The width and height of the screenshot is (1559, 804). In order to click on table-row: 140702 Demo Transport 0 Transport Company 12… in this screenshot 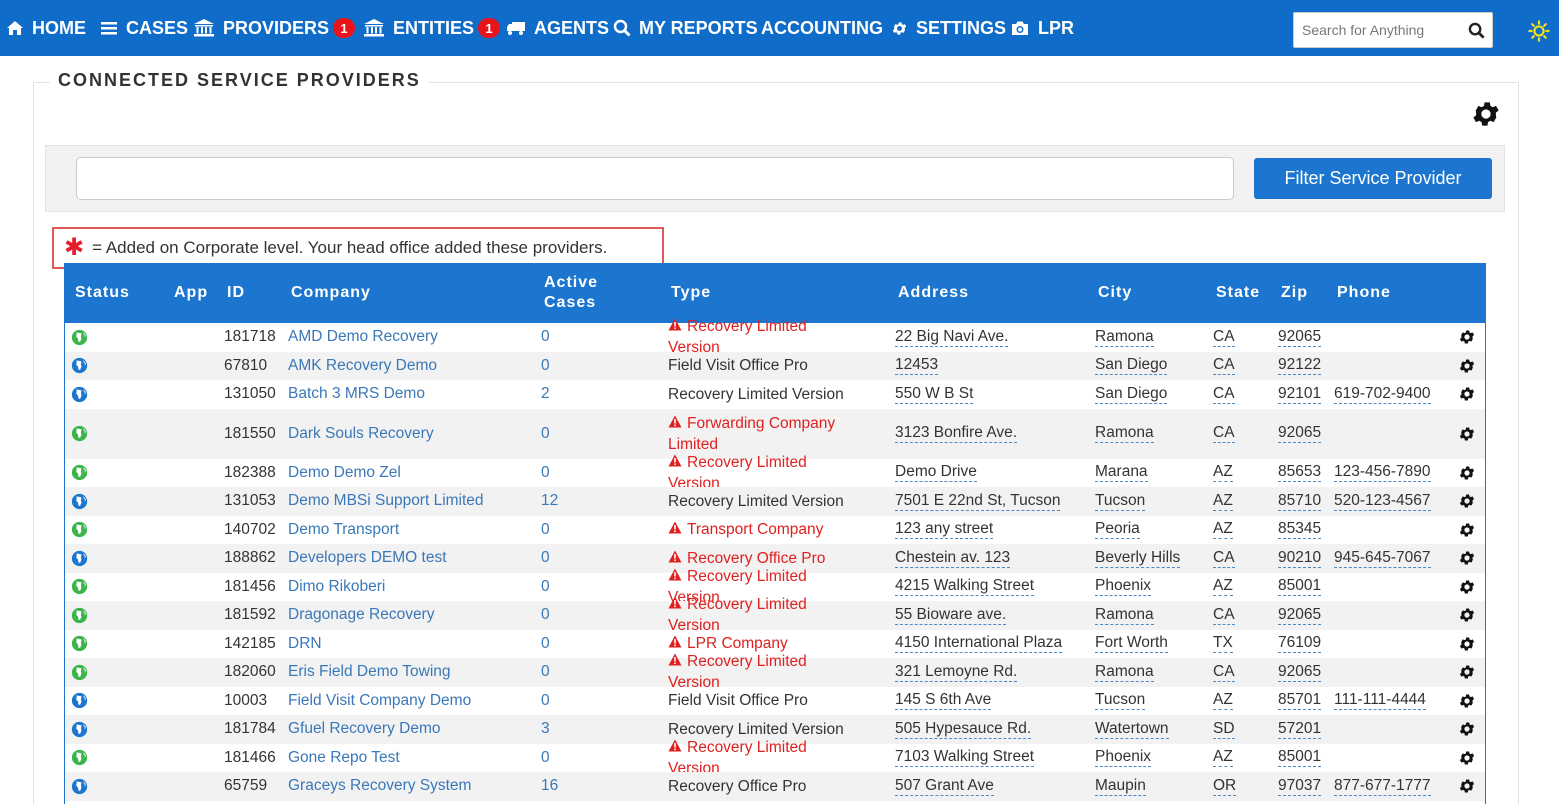, I will do `click(775, 530)`.